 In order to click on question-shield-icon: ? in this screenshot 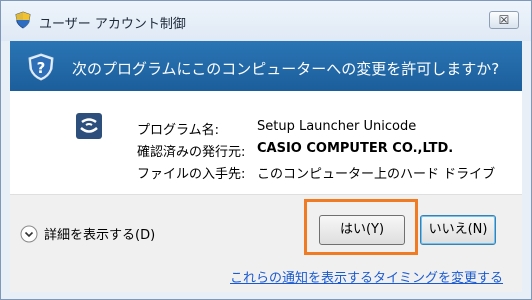, I will do `click(41, 67)`.